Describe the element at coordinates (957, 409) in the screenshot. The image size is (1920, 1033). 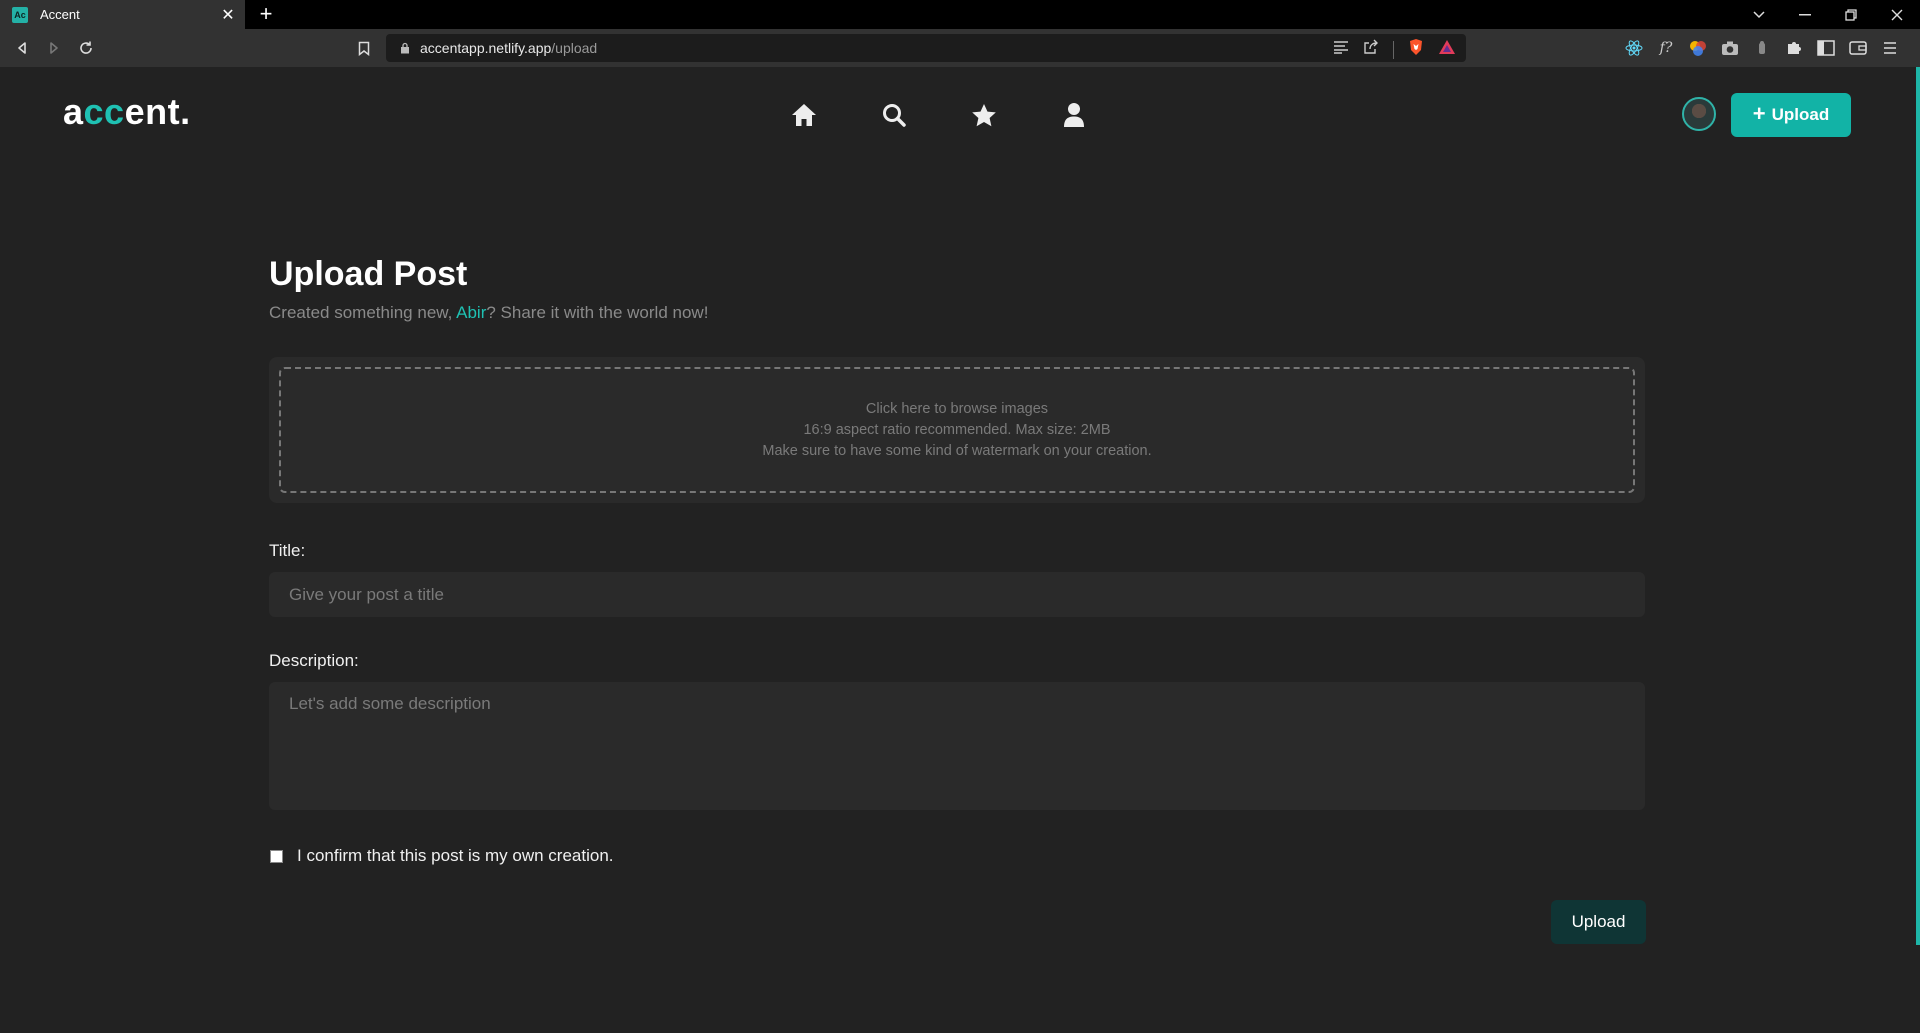
I see `dropzone-line-browse: Click here to browse images` at that location.